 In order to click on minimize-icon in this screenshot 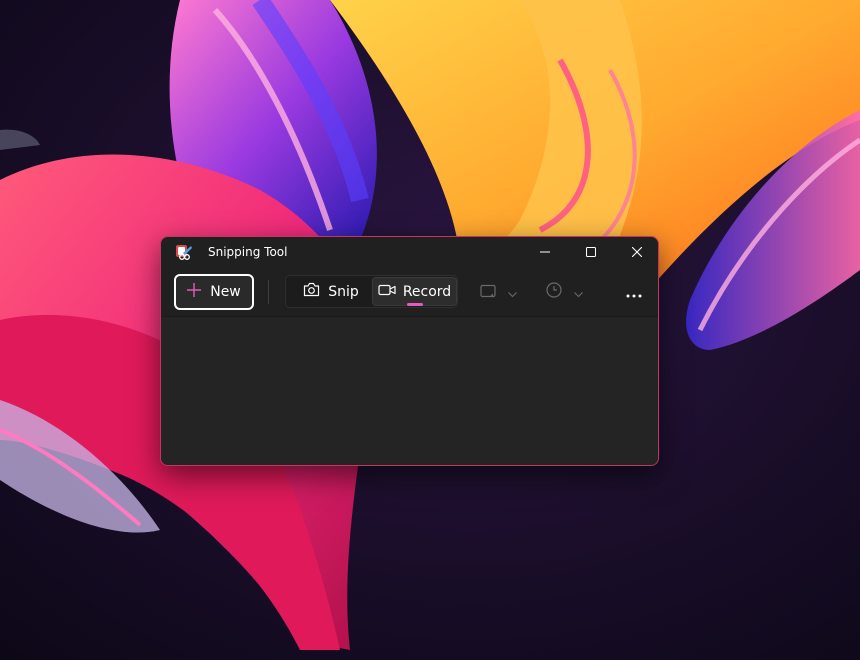, I will do `click(545, 252)`.